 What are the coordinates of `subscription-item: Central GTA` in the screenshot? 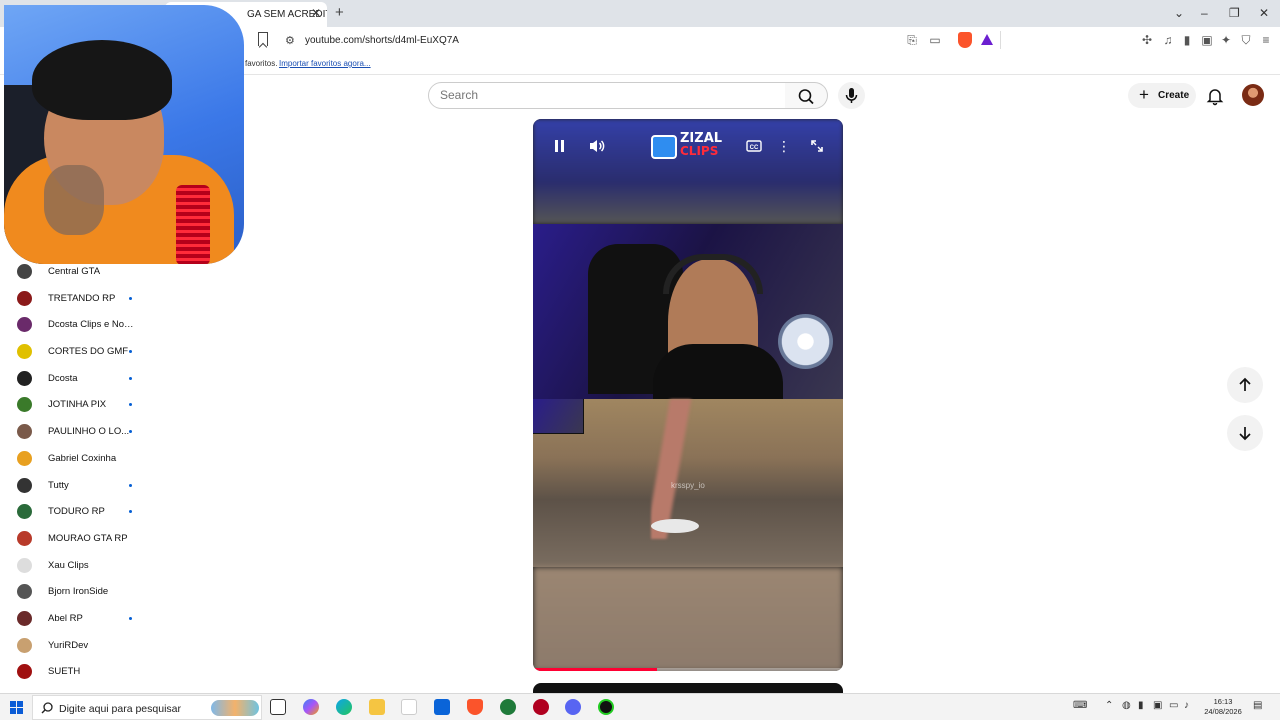 It's located at (75, 271).